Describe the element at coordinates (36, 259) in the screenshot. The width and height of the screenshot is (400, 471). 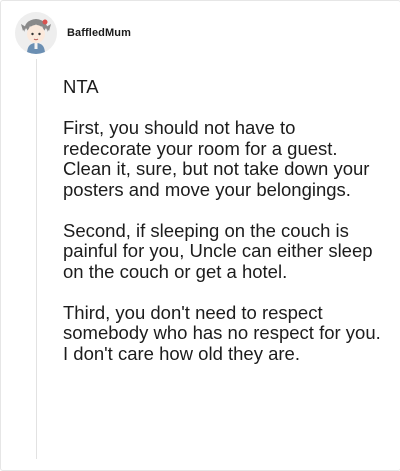
I see `thread-line` at that location.